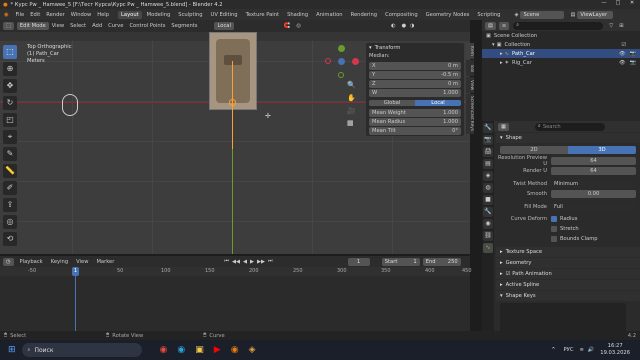  What do you see at coordinates (252, 350) in the screenshot?
I see `app-icon: ◈` at bounding box center [252, 350].